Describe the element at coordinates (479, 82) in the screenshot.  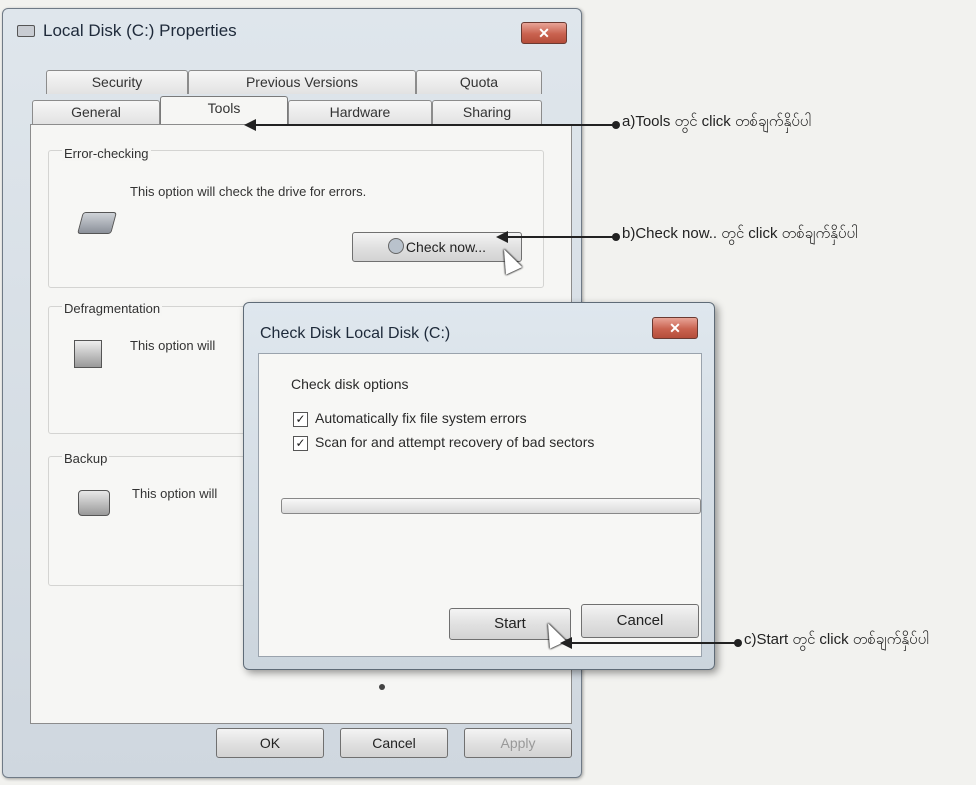
I see `tab-quota: Quota` at that location.